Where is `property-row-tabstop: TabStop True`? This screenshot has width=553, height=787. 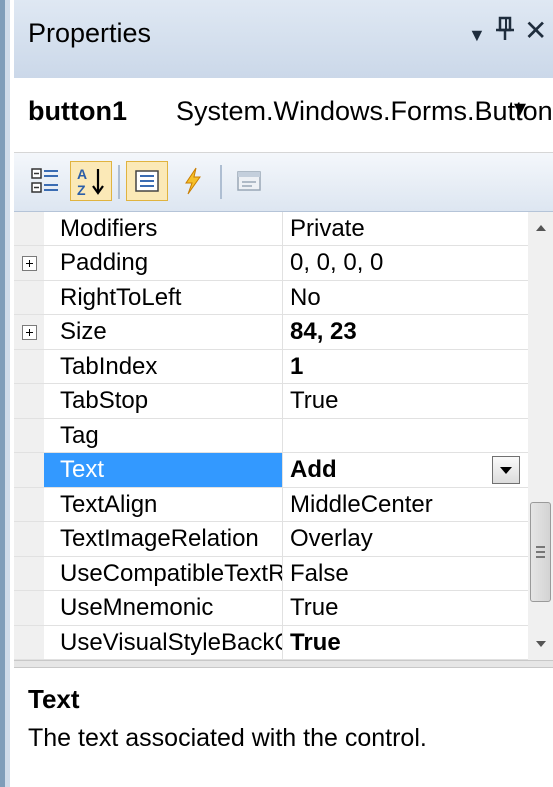
property-row-tabstop: TabStop True is located at coordinates (271, 401).